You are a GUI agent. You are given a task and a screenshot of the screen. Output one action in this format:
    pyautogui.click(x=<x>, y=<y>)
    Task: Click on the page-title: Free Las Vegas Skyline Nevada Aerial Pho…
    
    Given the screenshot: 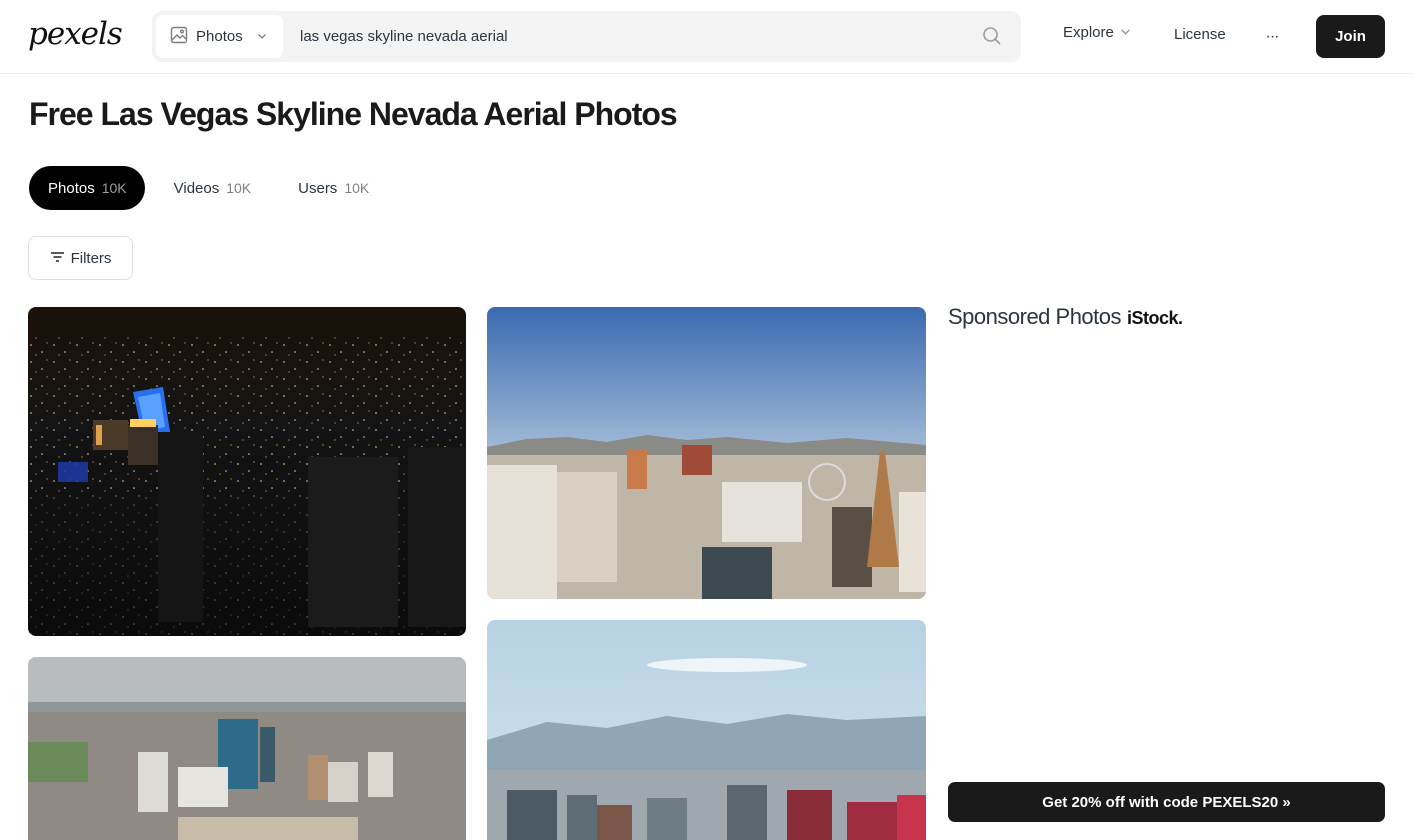 What is the action you would take?
    pyautogui.click(x=353, y=114)
    